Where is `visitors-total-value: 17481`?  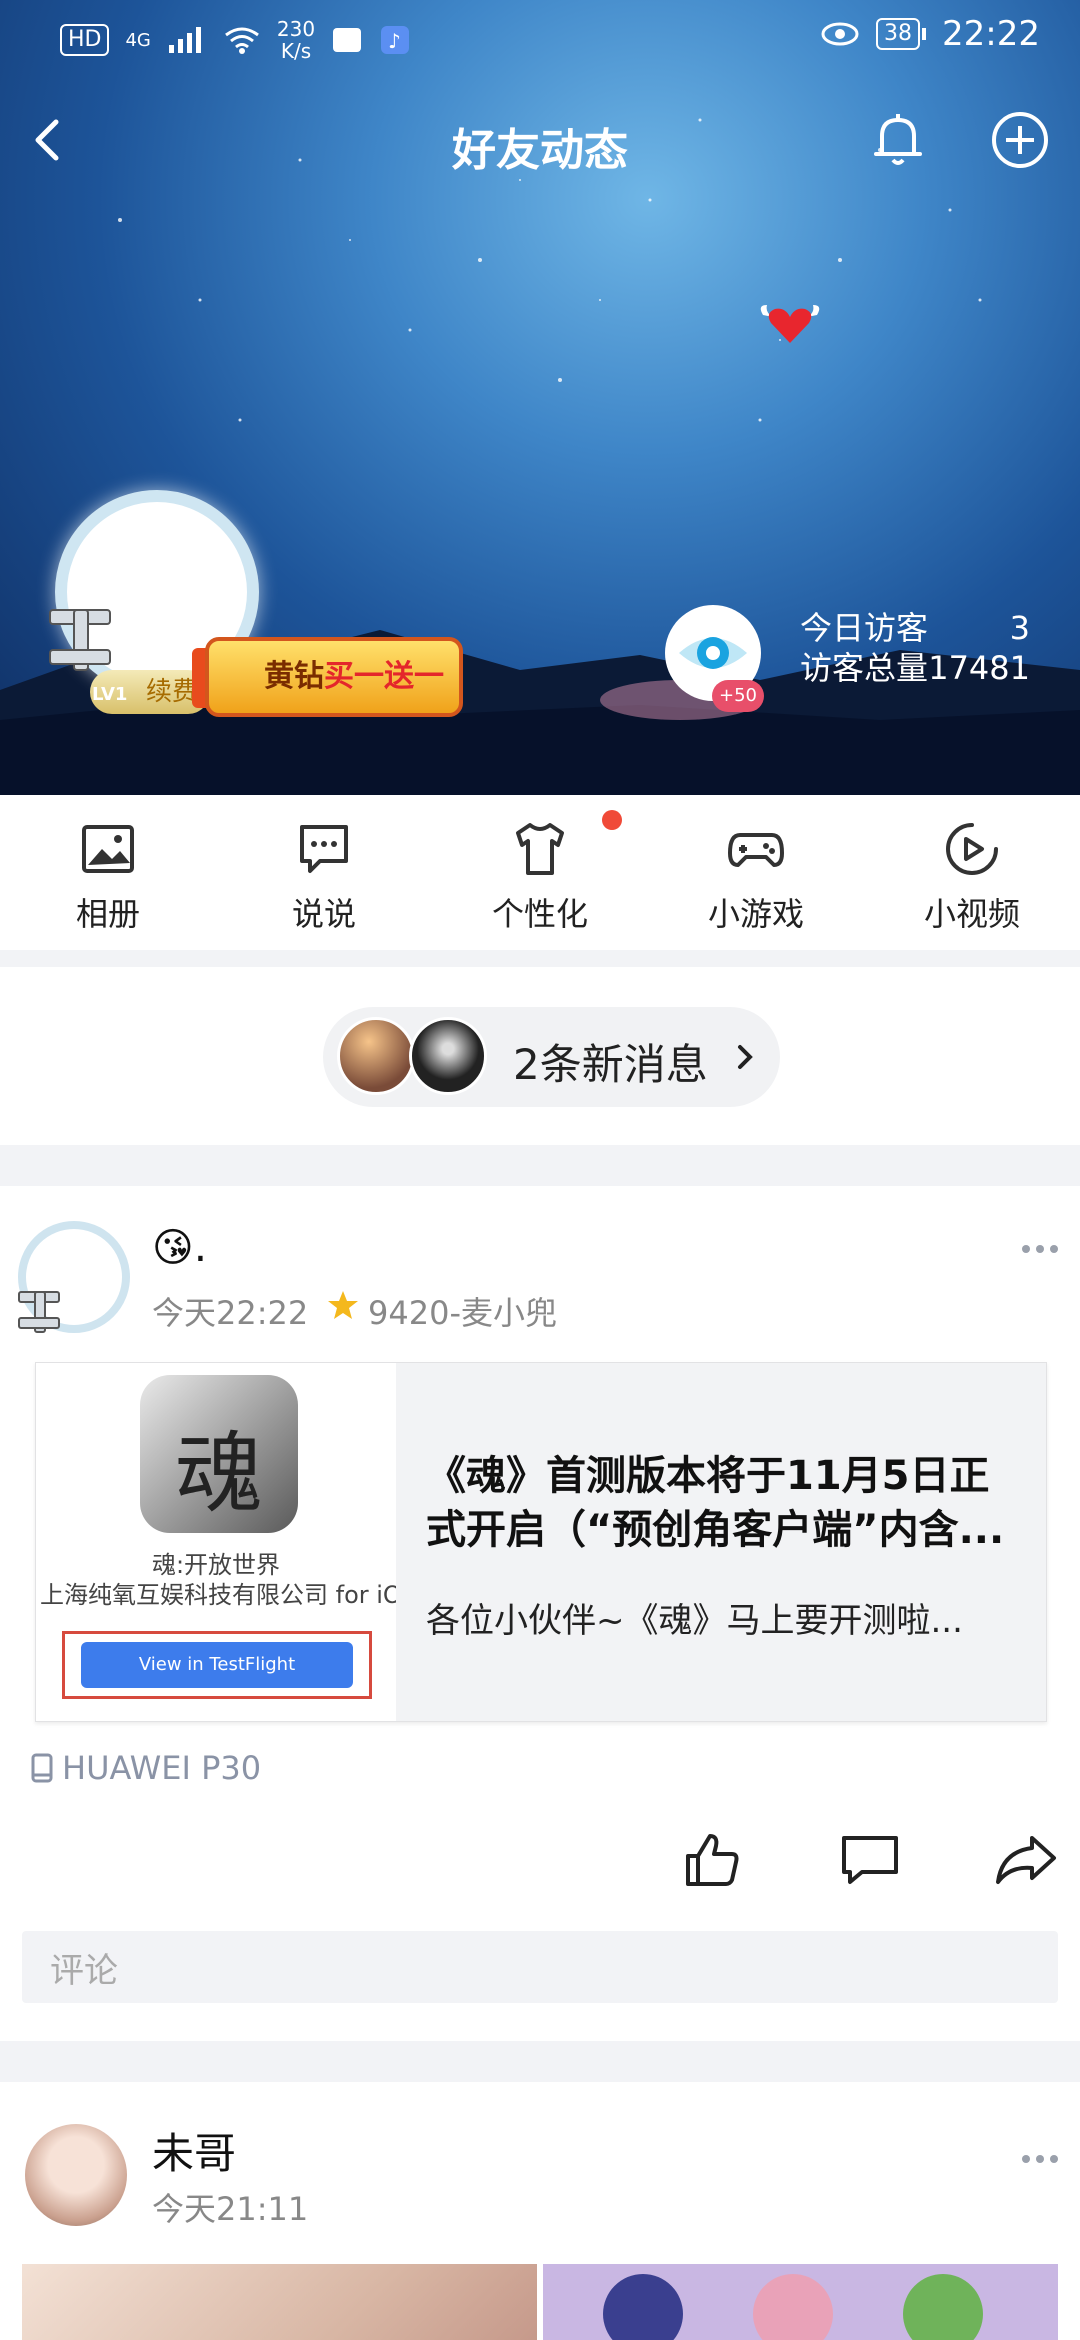
visitors-total-value: 17481 is located at coordinates (979, 668).